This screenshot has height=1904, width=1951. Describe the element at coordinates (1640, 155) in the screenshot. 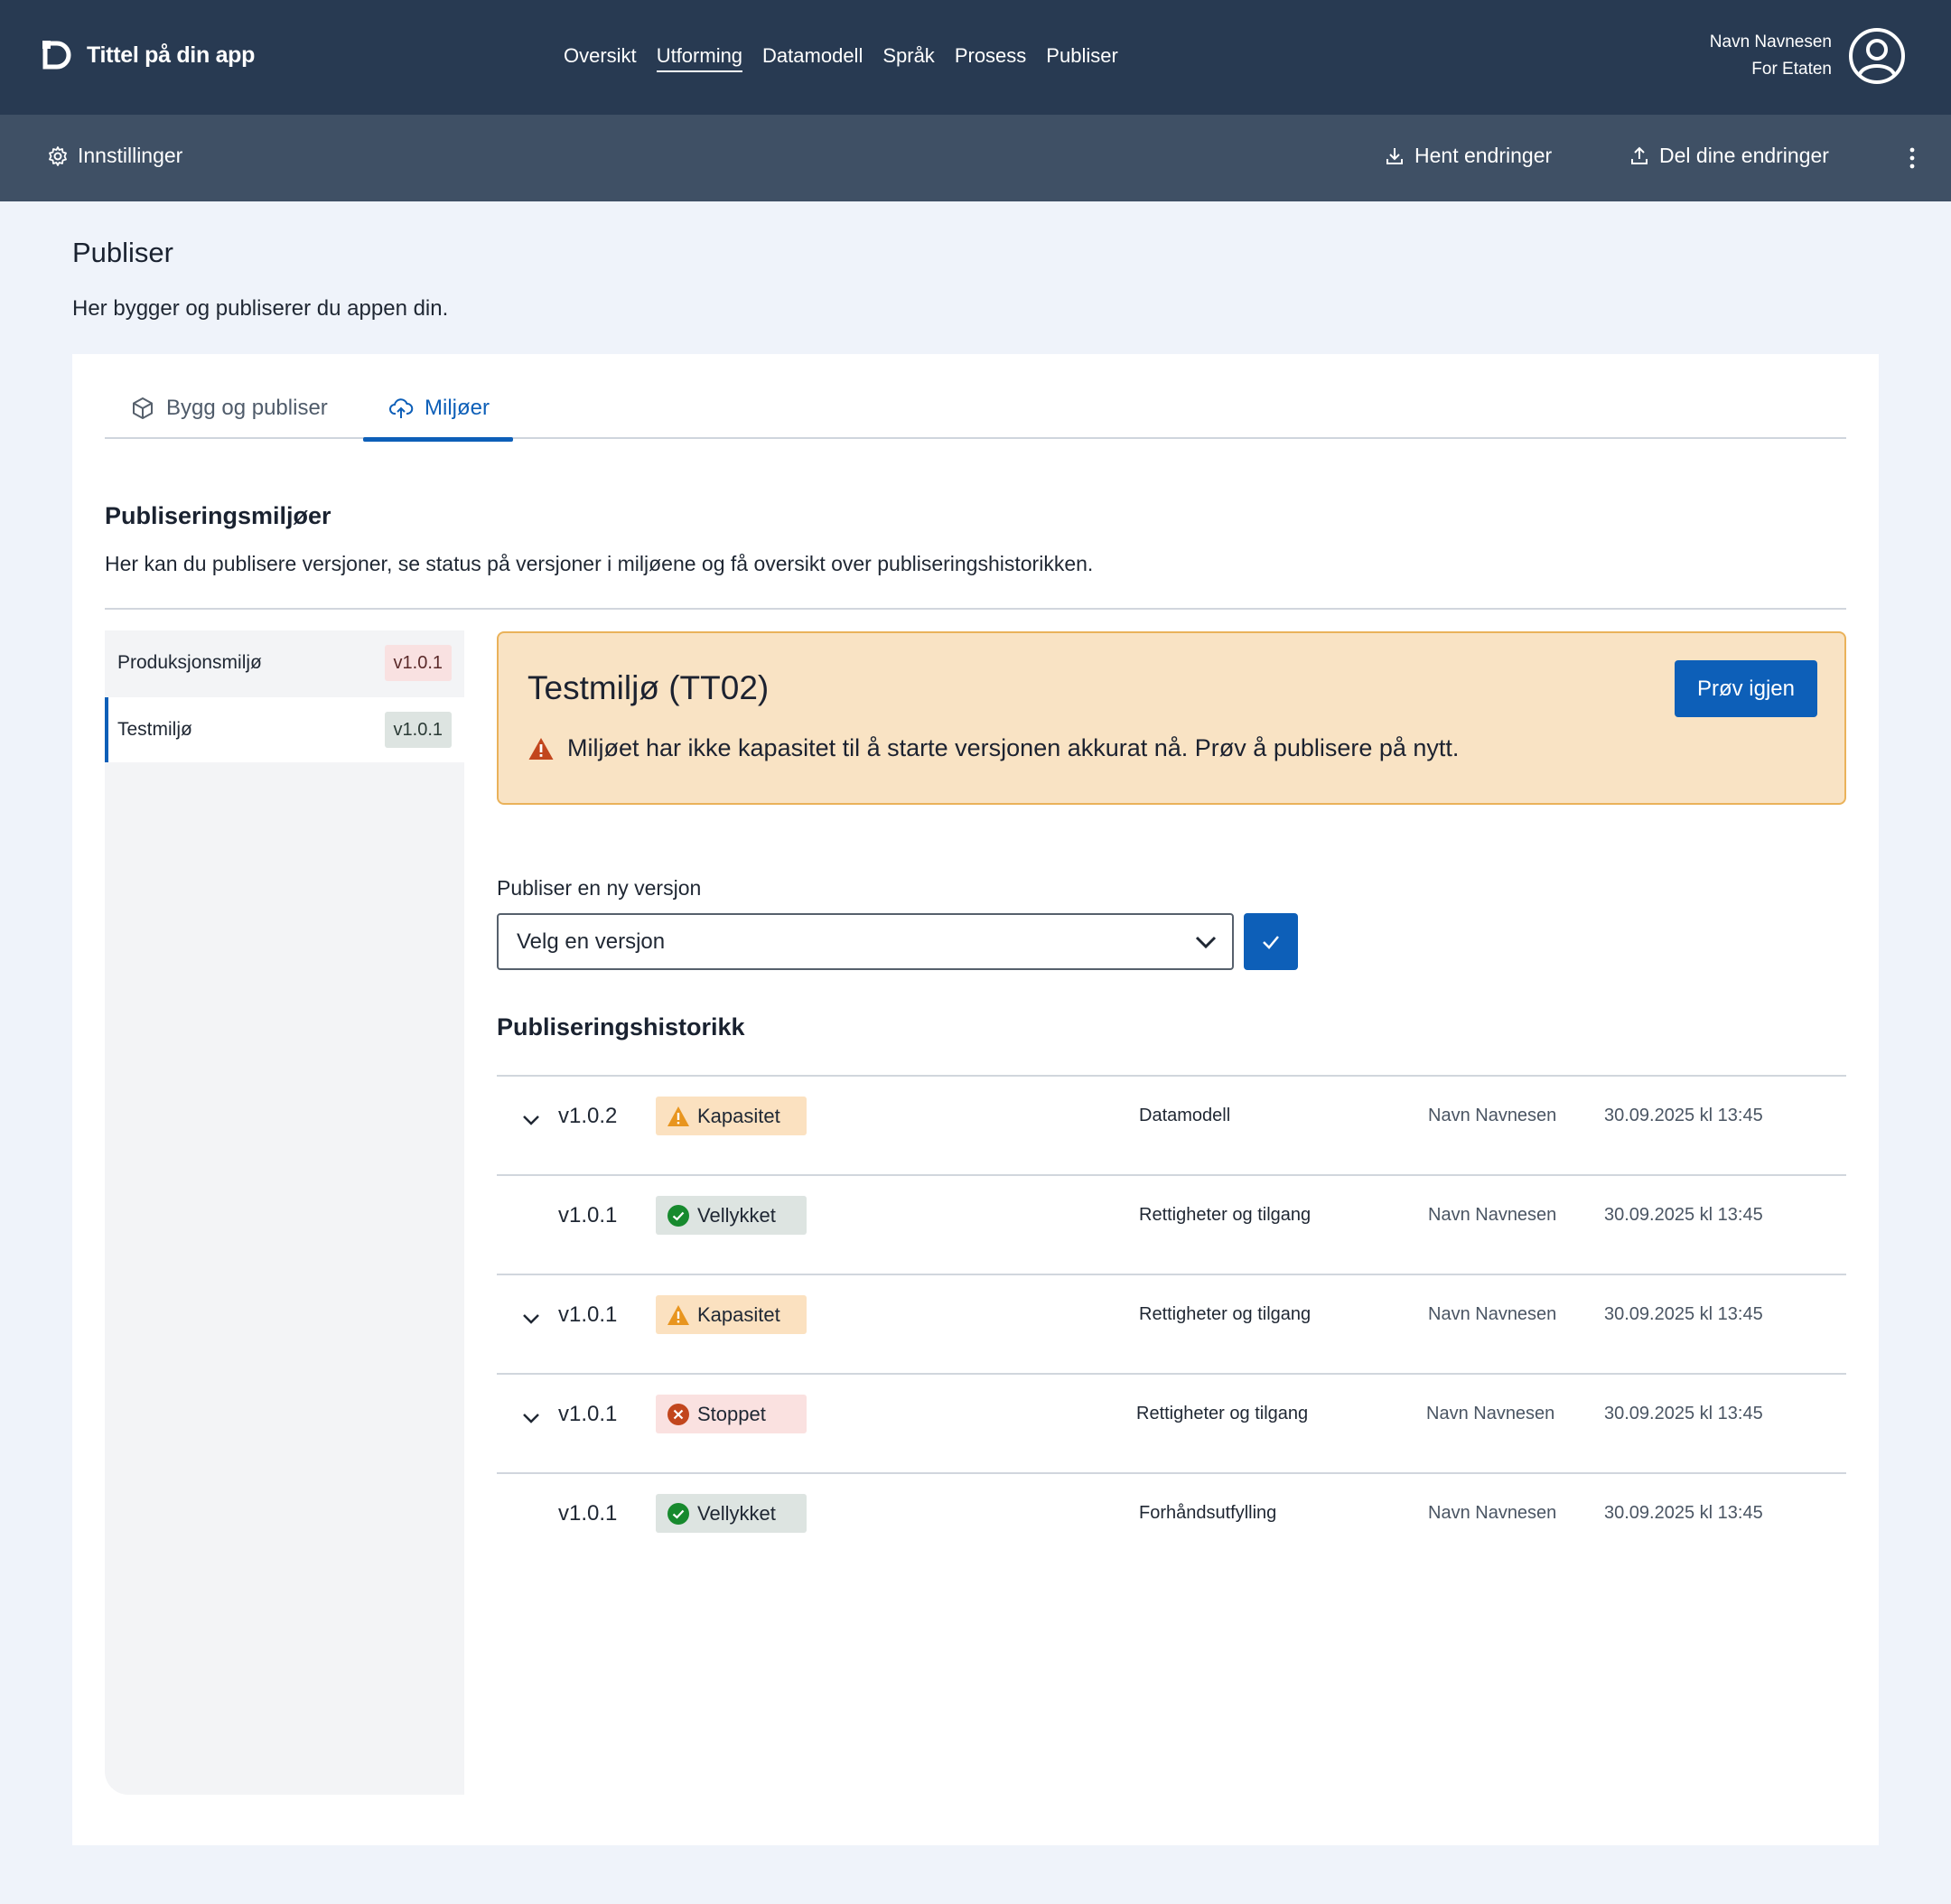

I see `upload-icon` at that location.